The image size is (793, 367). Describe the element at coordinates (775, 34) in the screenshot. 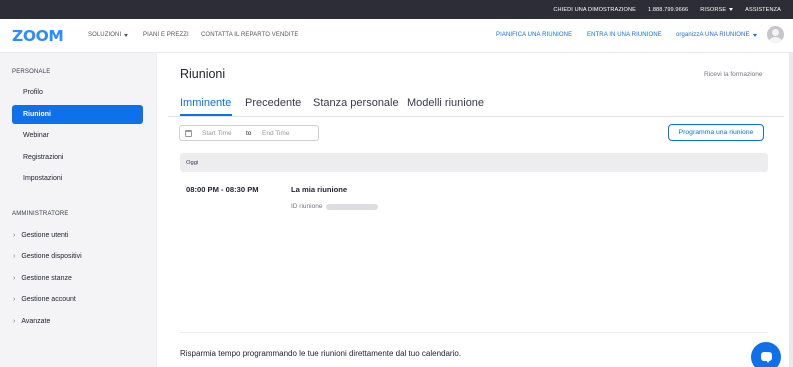

I see `avatar-icon` at that location.